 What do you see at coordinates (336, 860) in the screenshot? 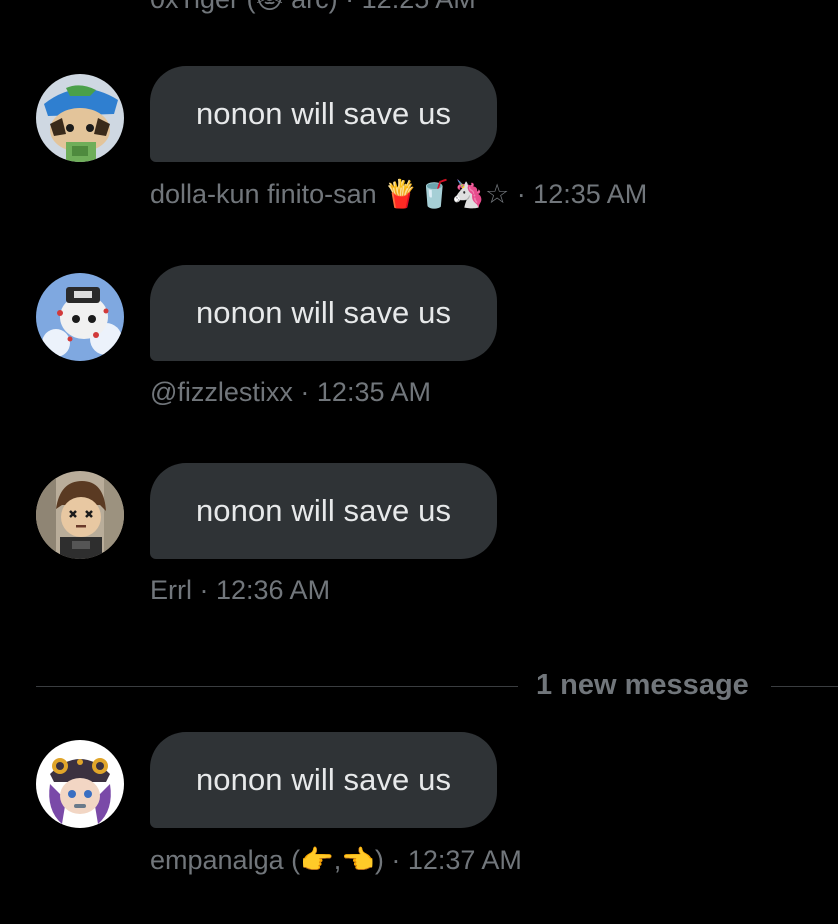
I see `message-meta: empanalga (👉,👈) · 12:37 AM` at bounding box center [336, 860].